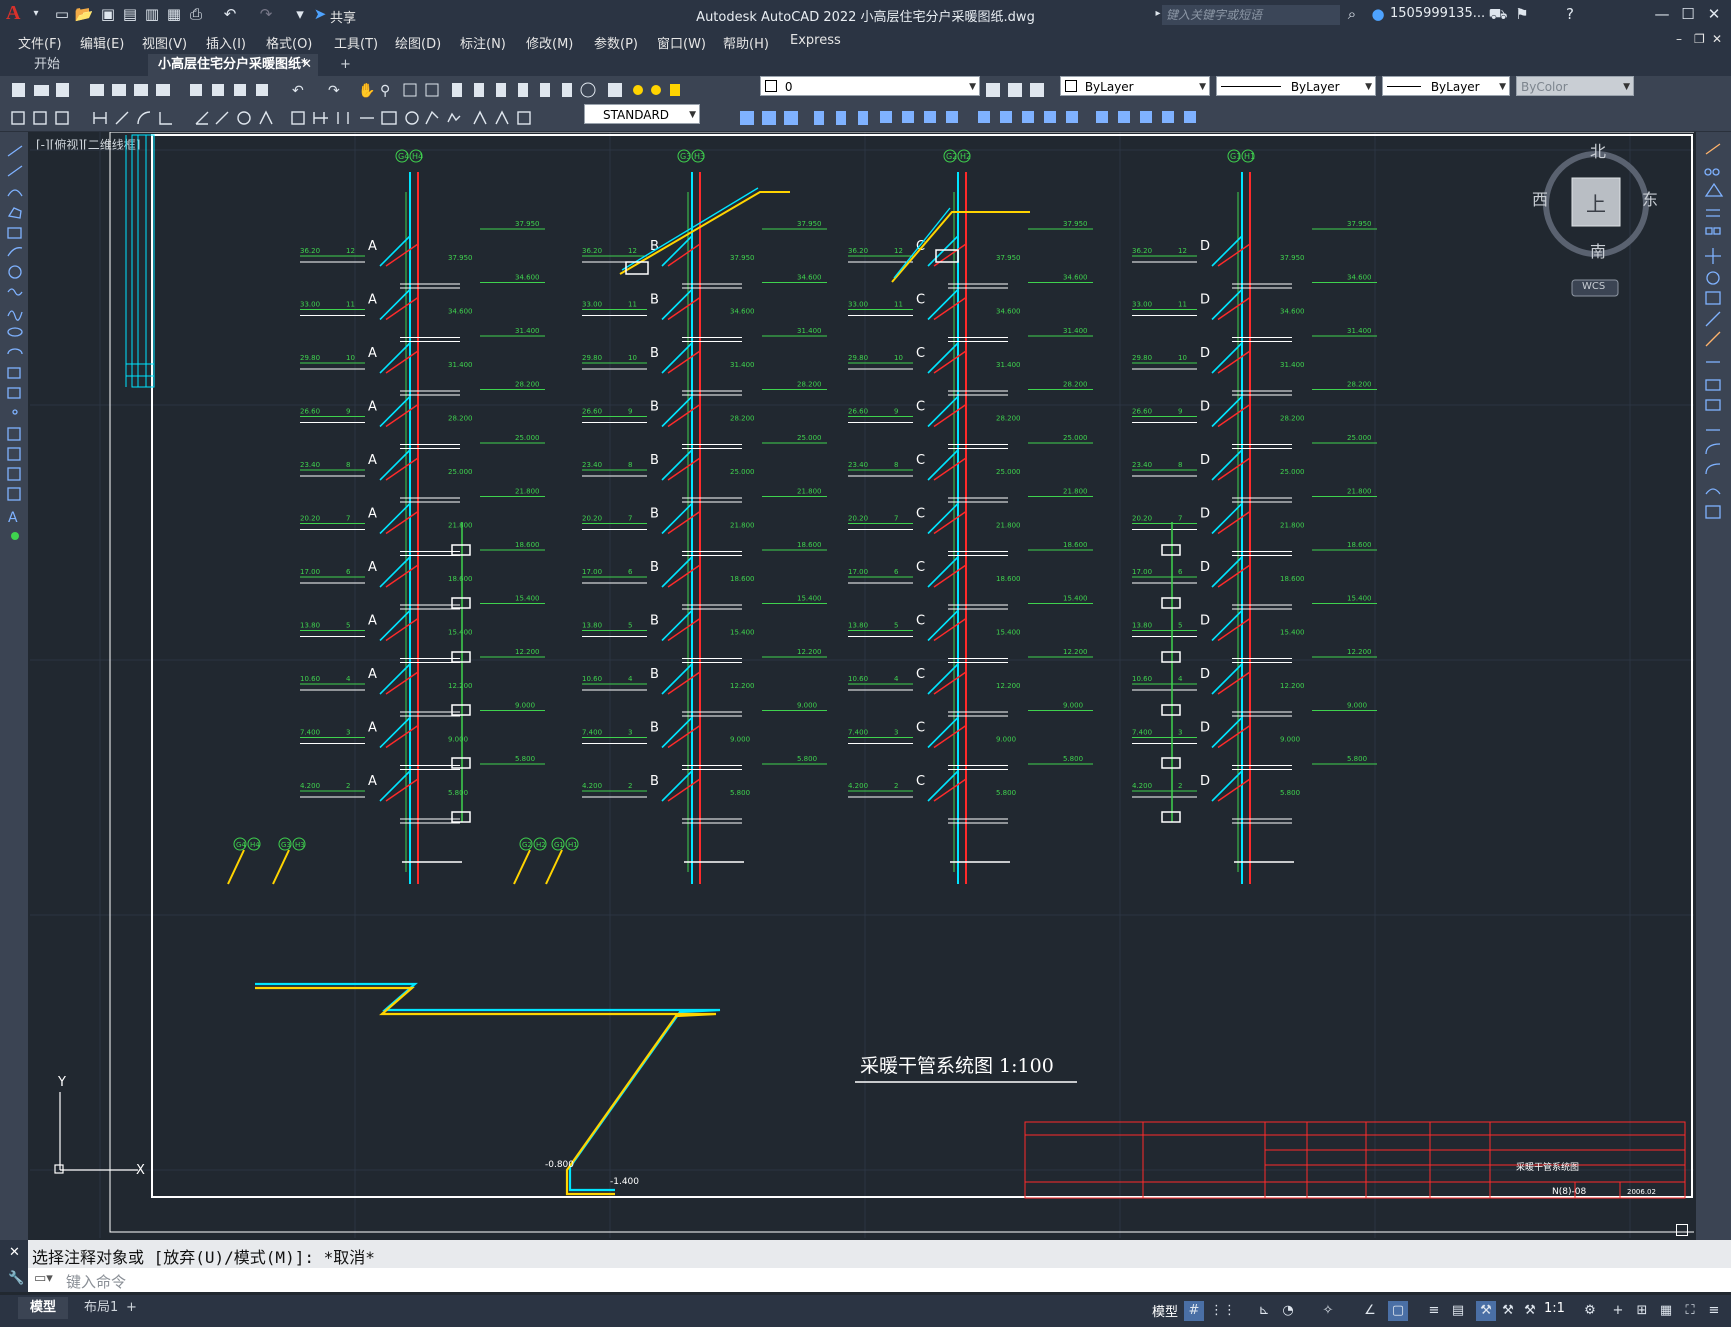  Describe the element at coordinates (858, 679) in the screenshot. I see `left-level-label: 10.60` at that location.